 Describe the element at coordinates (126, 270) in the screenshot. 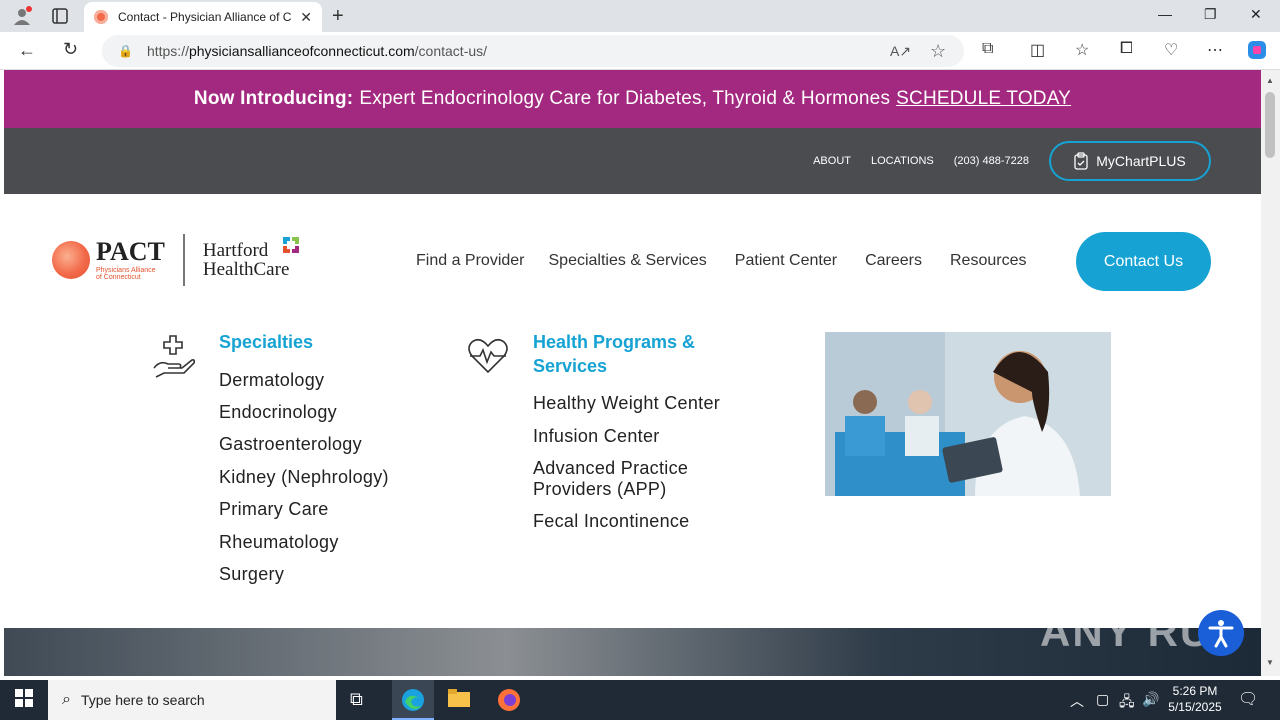

I see `pact-subtitle-1: Physicians Alliance` at that location.